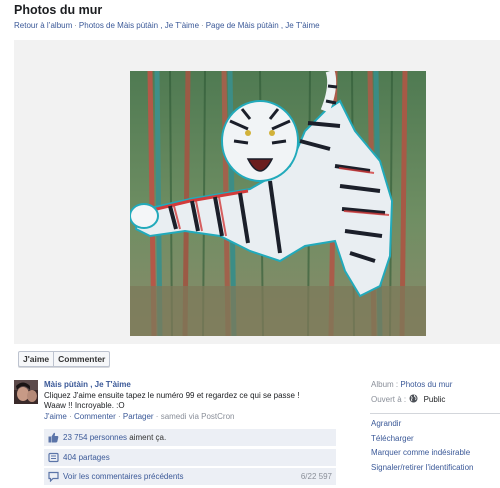 This screenshot has height=488, width=500. Describe the element at coordinates (81, 359) in the screenshot. I see `comment-button: Commenter` at that location.